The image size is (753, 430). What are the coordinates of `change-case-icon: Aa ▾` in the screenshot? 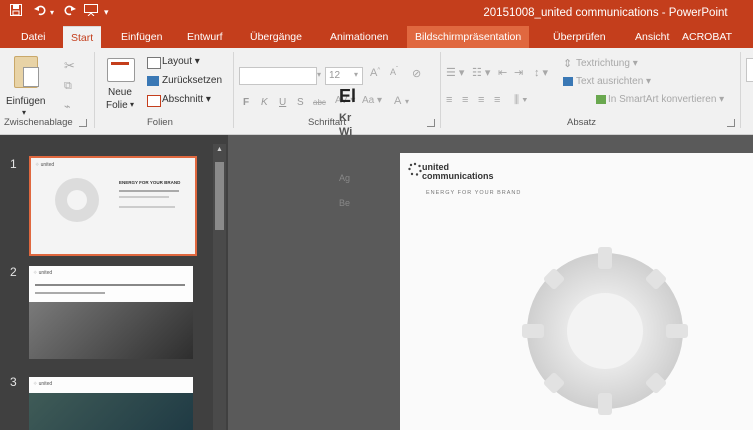 It's located at (372, 100).